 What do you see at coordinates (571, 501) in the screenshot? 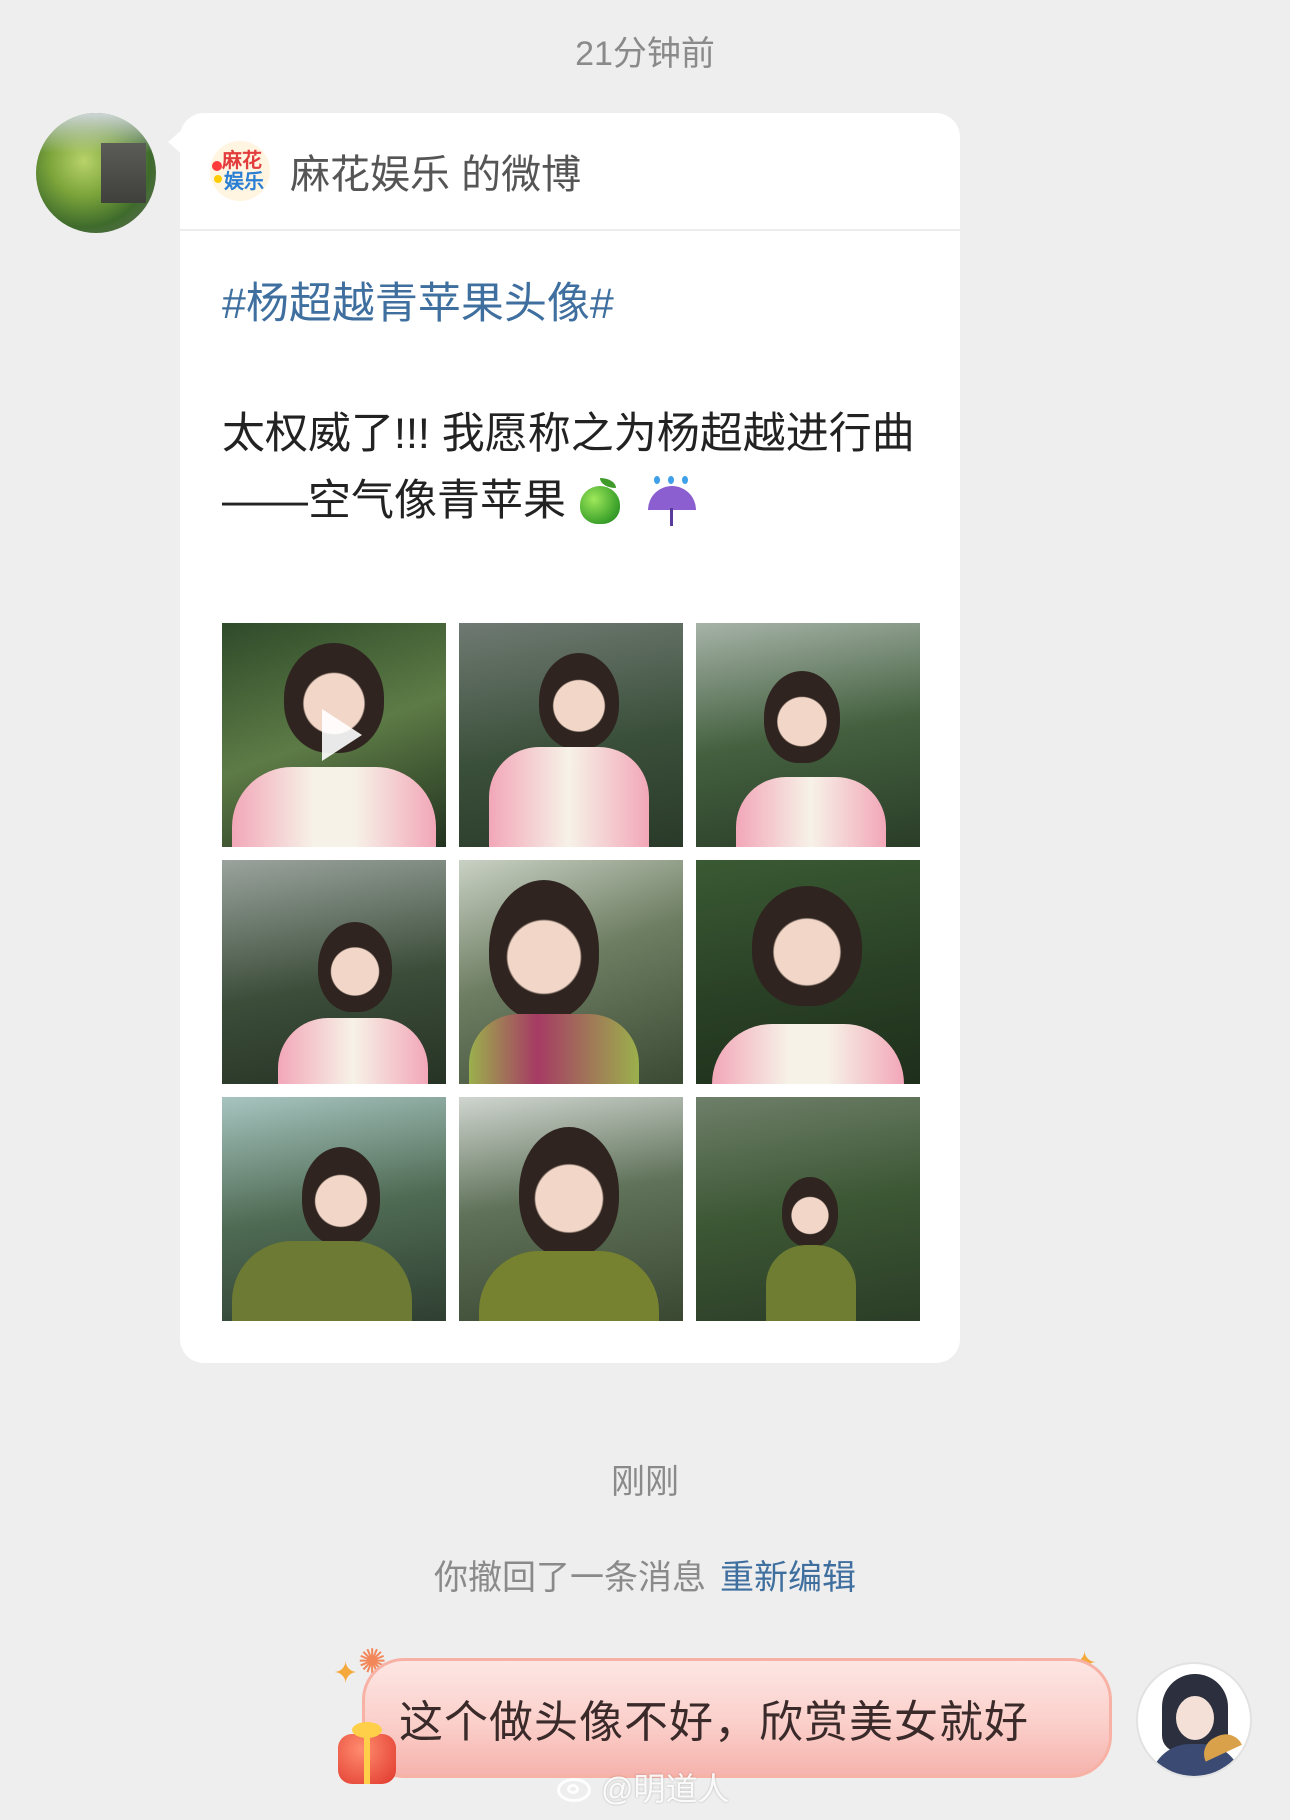
I see `post-text-line-2: ——空气像青苹果` at bounding box center [571, 501].